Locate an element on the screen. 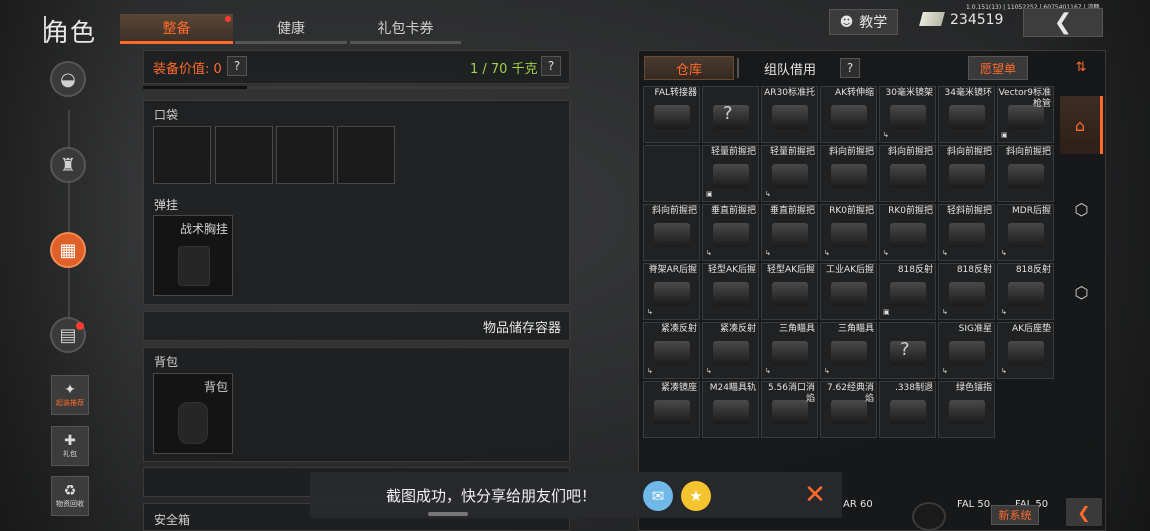 This screenshot has width=1150, height=531. gift-button: ✚ 礼包 is located at coordinates (70, 446).